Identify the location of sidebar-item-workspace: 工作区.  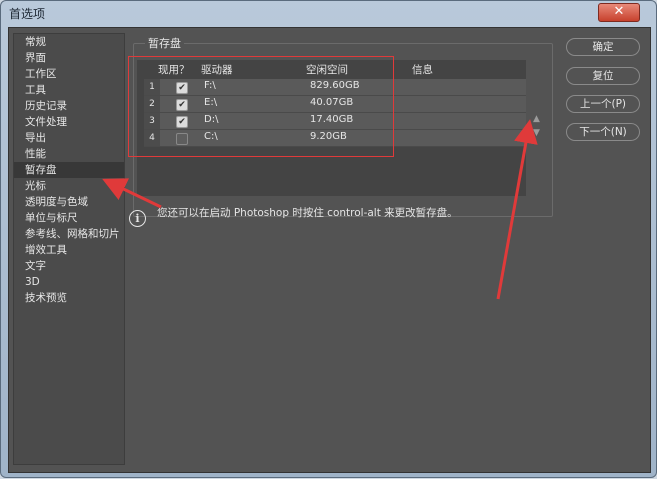
(69, 74).